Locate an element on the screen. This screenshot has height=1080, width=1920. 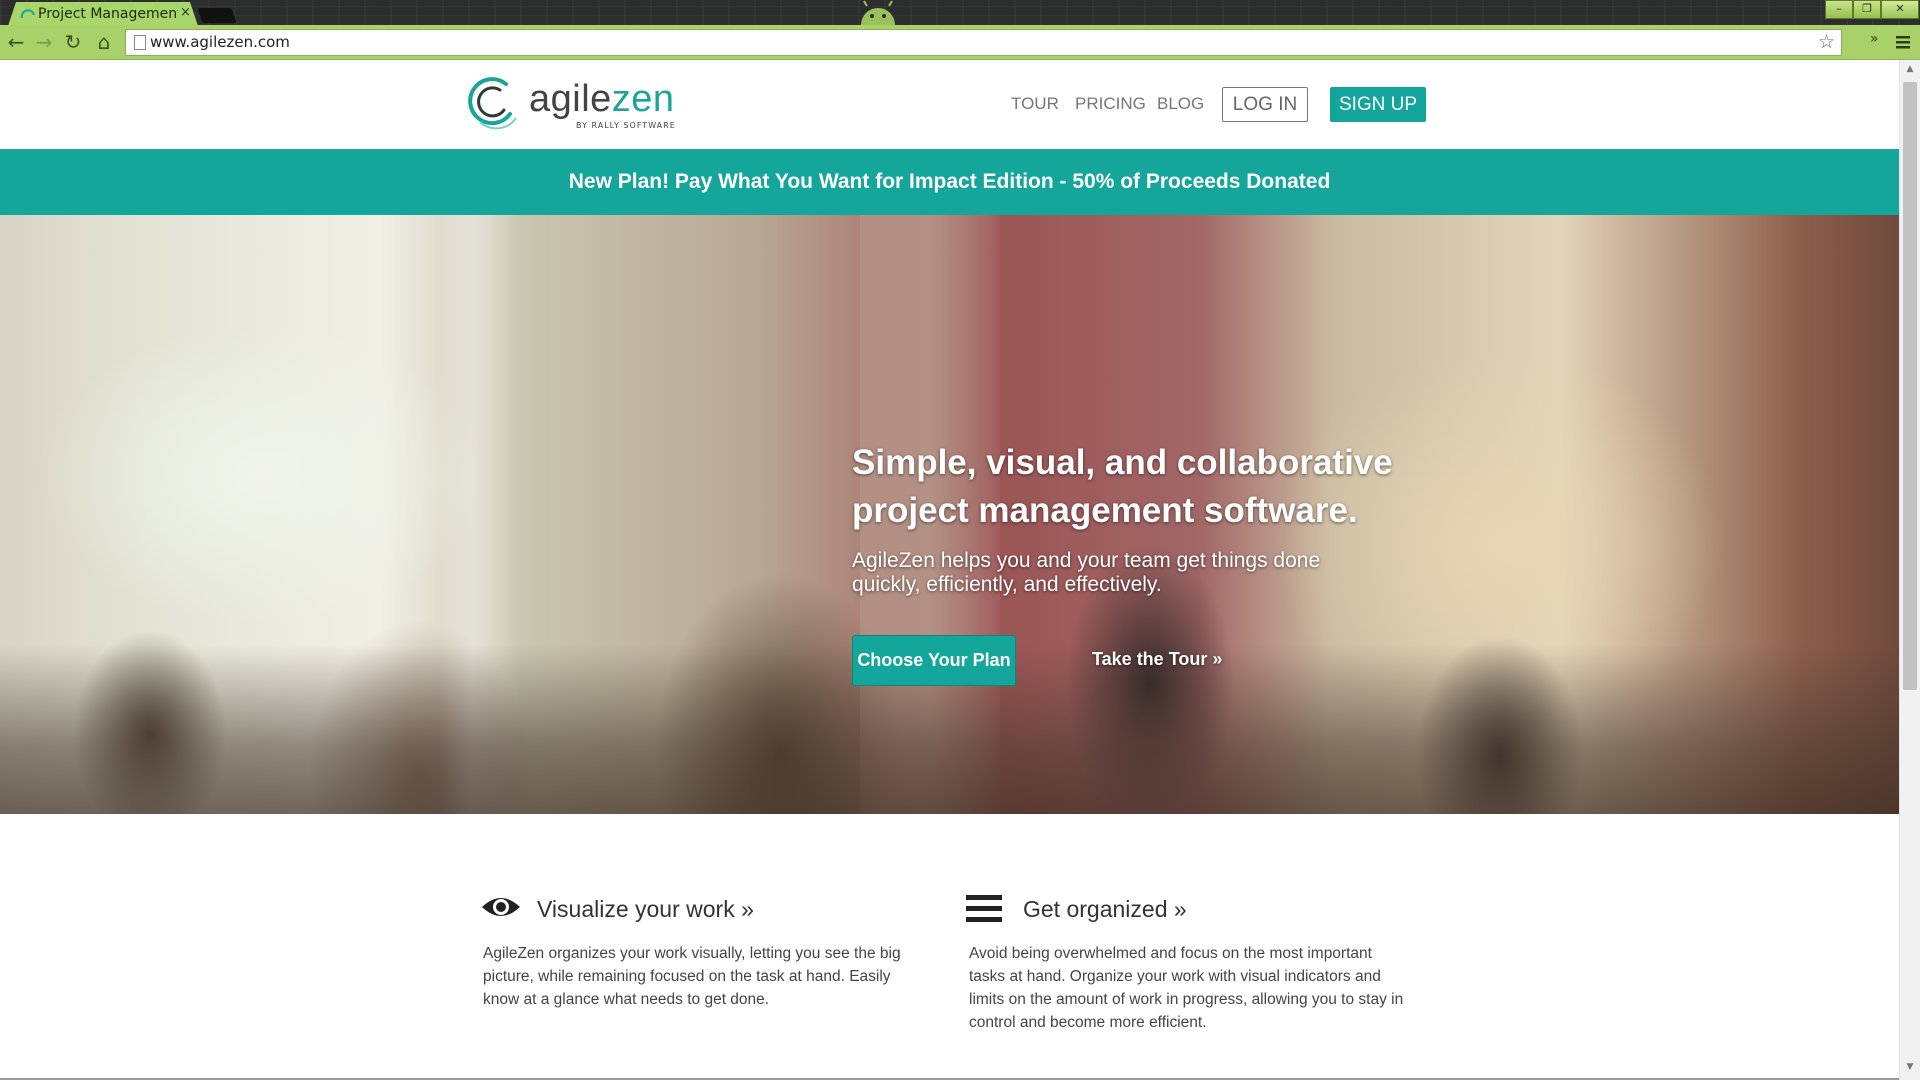
page-icon is located at coordinates (140, 42).